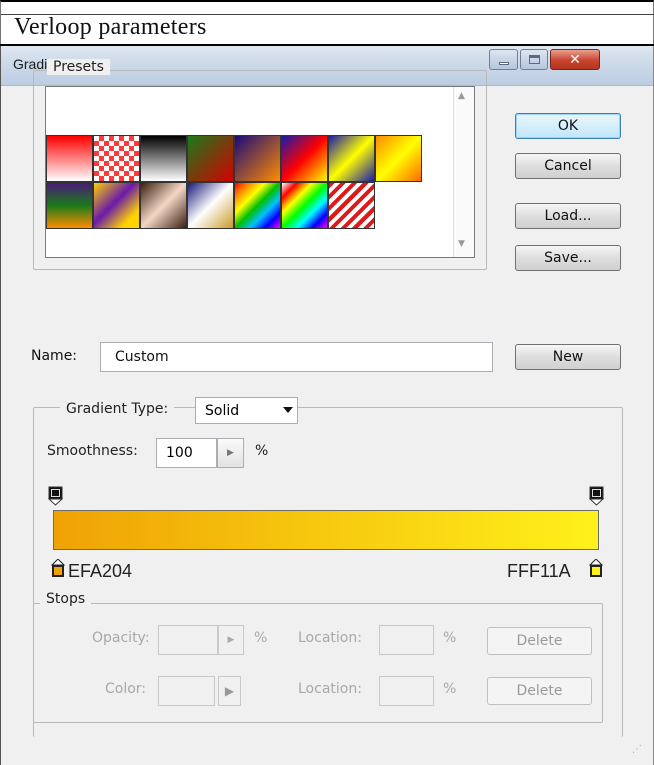 The width and height of the screenshot is (654, 765). What do you see at coordinates (461, 96) in the screenshot?
I see `scroll-up-icon: ▲` at bounding box center [461, 96].